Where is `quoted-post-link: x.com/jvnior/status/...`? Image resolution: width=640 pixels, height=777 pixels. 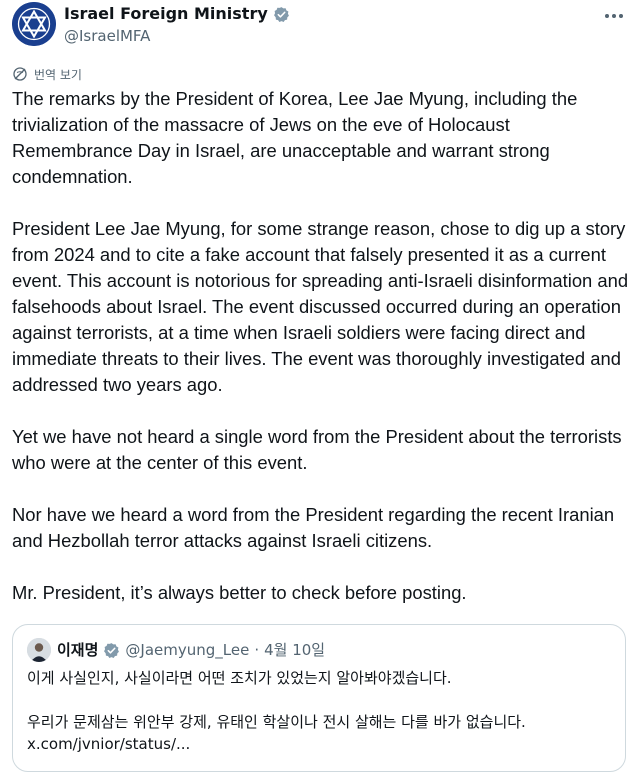
quoted-post-link: x.com/jvnior/status/... is located at coordinates (109, 744).